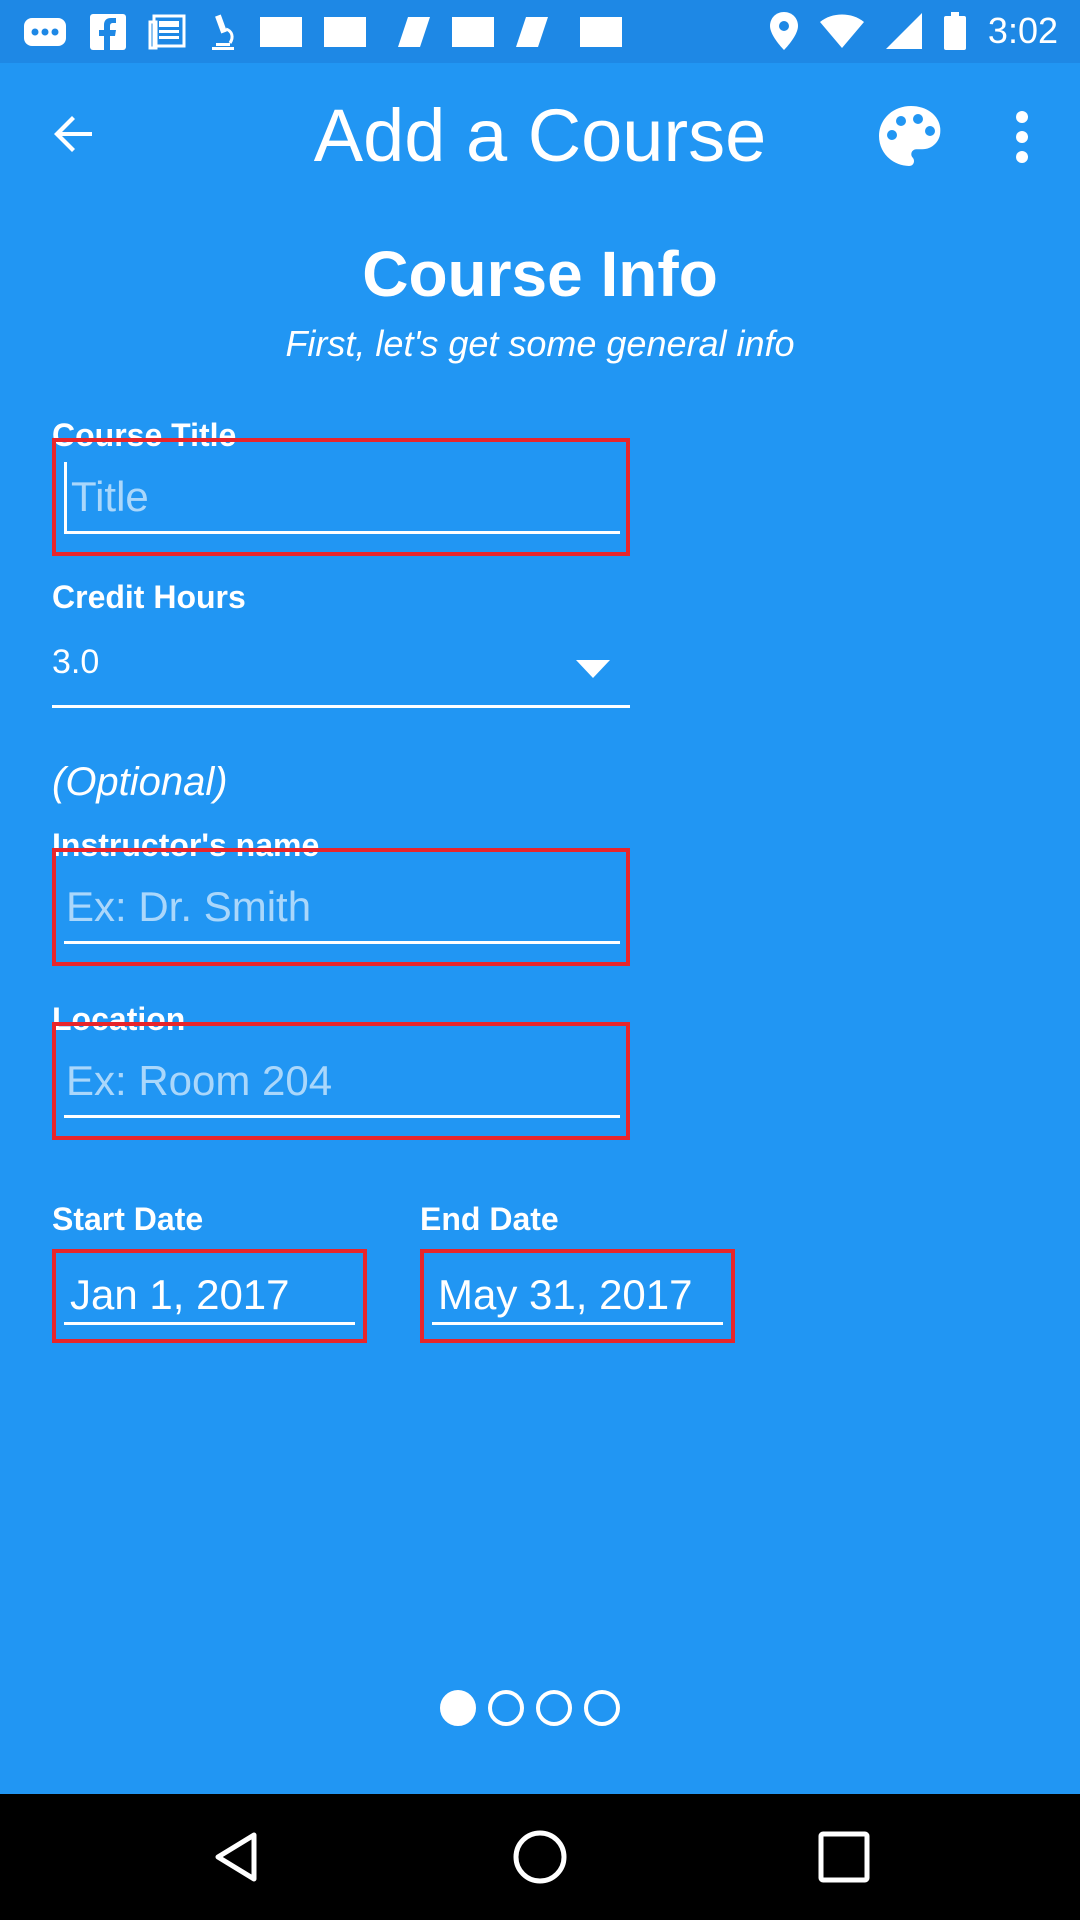 The width and height of the screenshot is (1080, 1920). I want to click on course-title-input, so click(342, 498).